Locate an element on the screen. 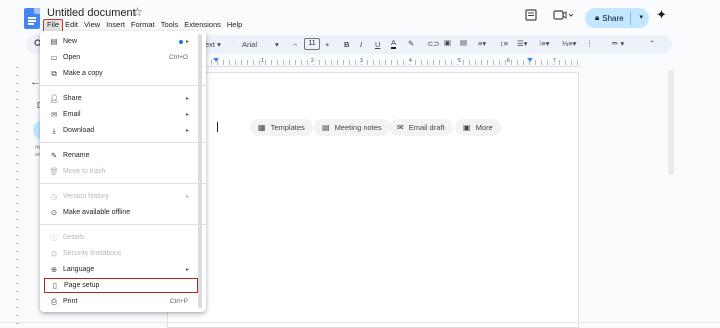  font-label: Arial is located at coordinates (250, 44).